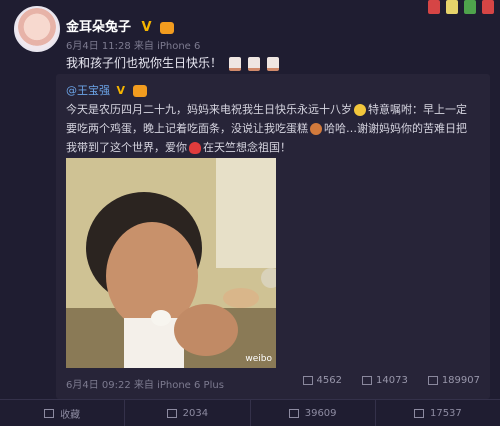 Image resolution: width=500 pixels, height=426 pixels. I want to click on post-text-content: 我和孩子们也祝你生日快乐！, so click(144, 63).